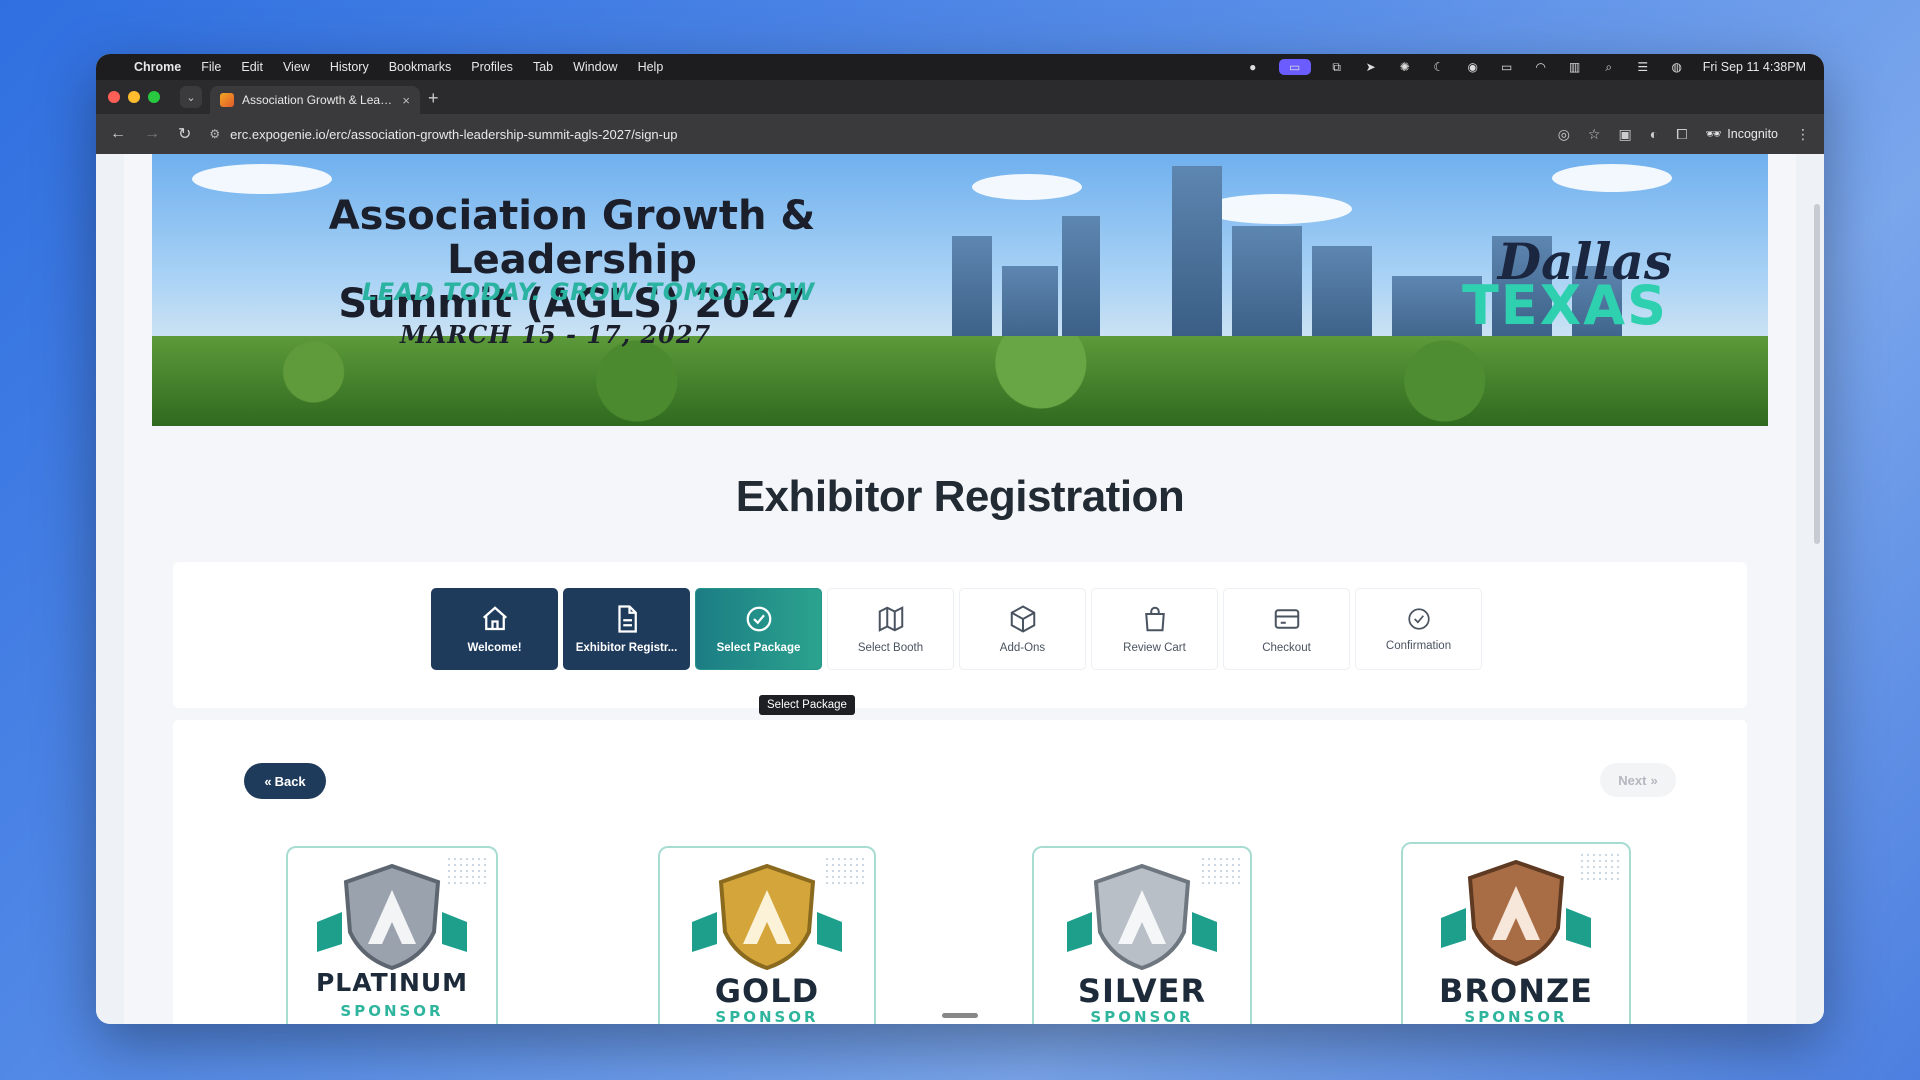 This screenshot has width=1920, height=1080. I want to click on menu-tab: Tab, so click(543, 67).